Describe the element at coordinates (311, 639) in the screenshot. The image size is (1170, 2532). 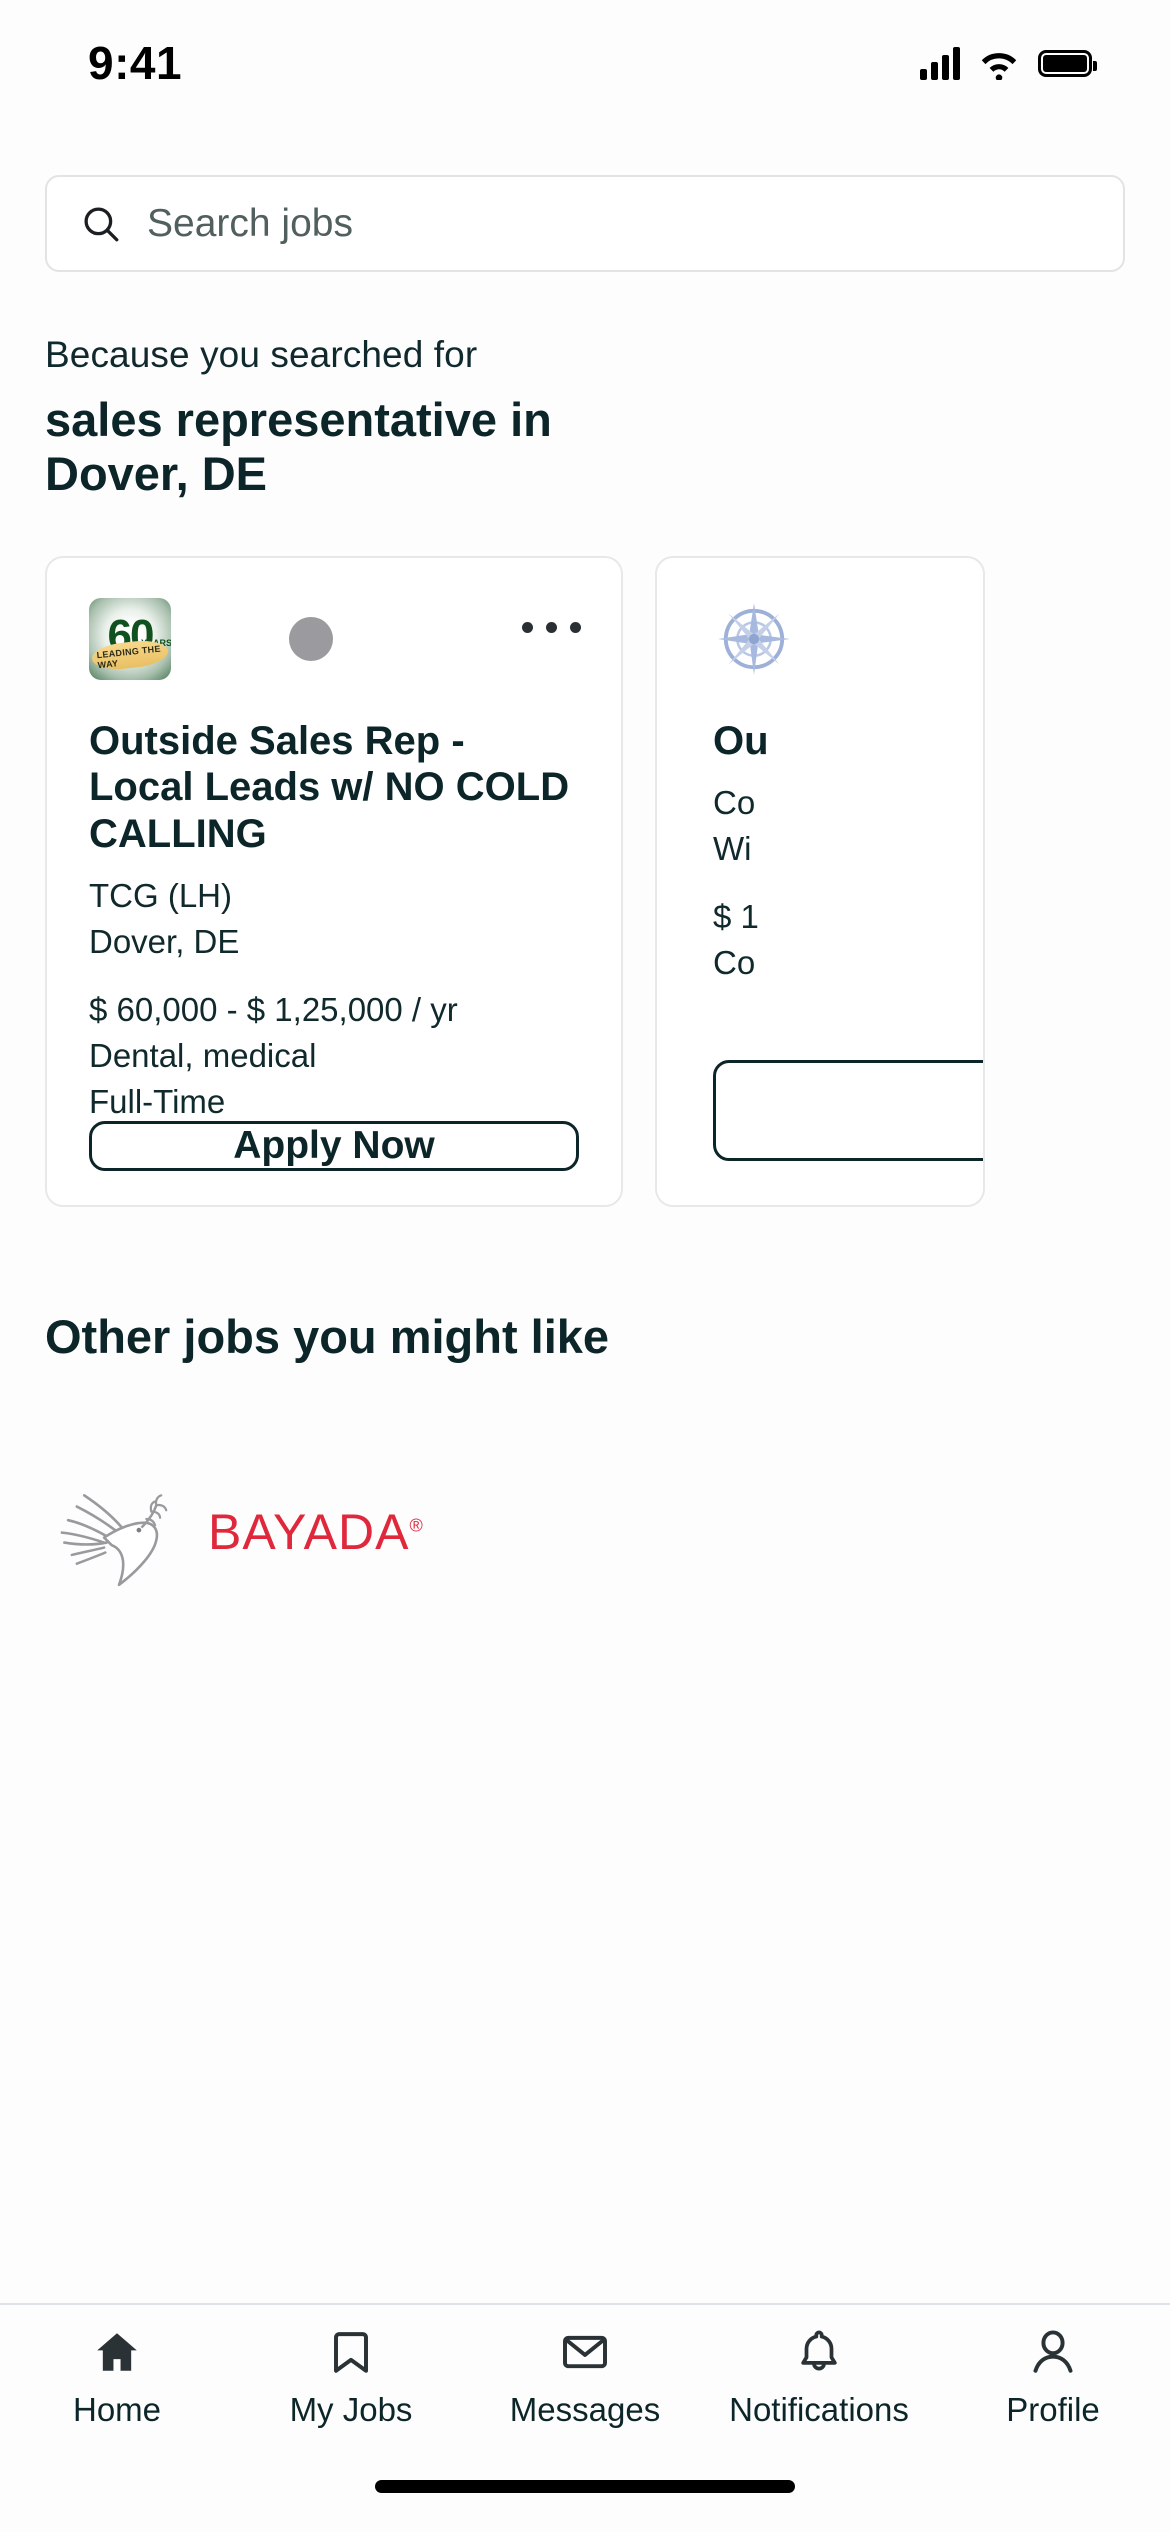
I see `gray-circle-avatar` at that location.